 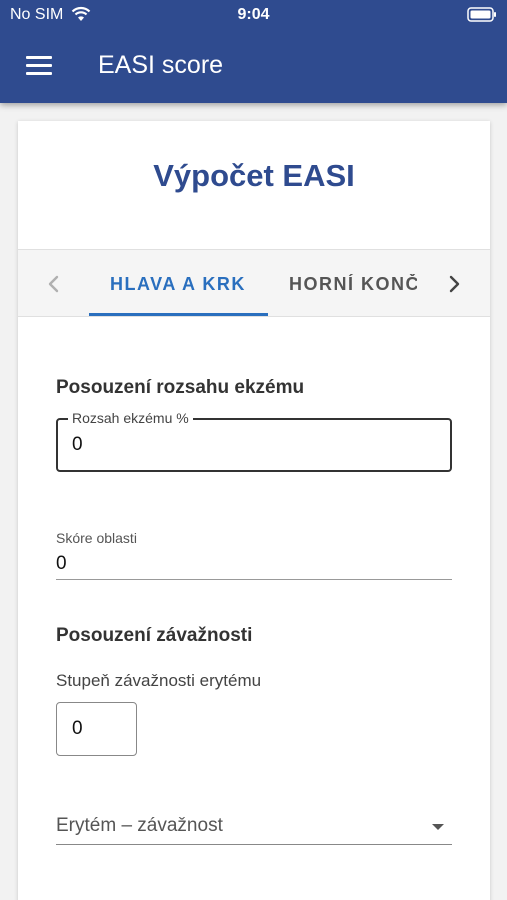 I want to click on erythema-severity-input: 0, so click(x=96, y=729).